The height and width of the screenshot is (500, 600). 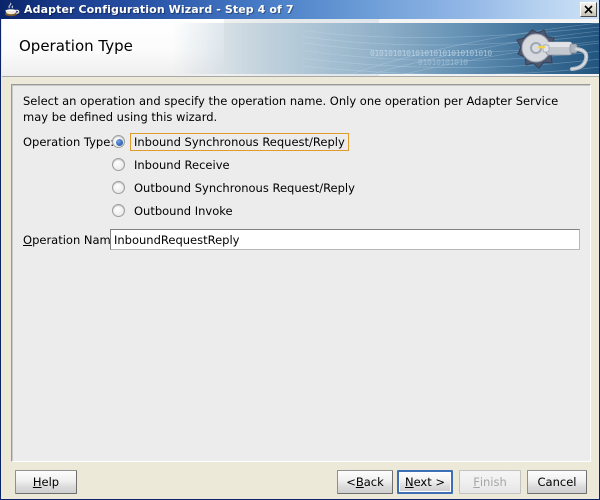 I want to click on next-label-post: ext >, so click(x=429, y=482).